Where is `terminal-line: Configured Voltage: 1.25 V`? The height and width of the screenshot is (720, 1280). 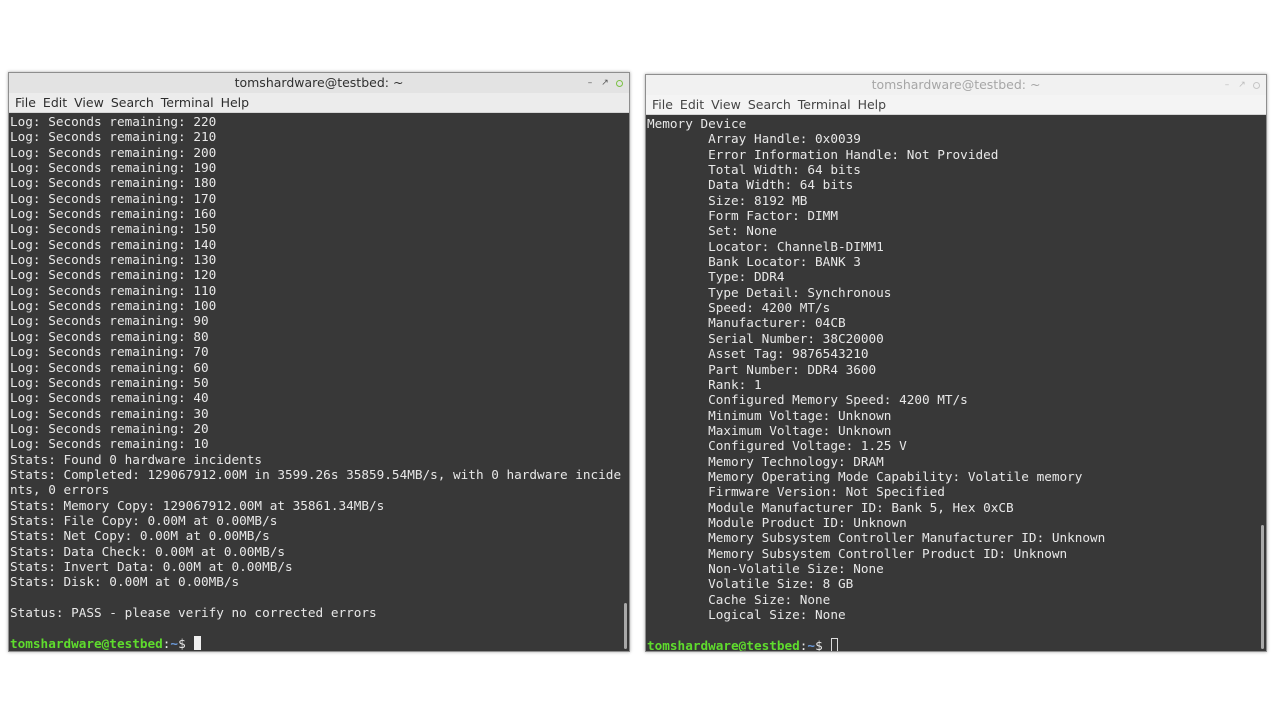
terminal-line: Configured Voltage: 1.25 V is located at coordinates (777, 446).